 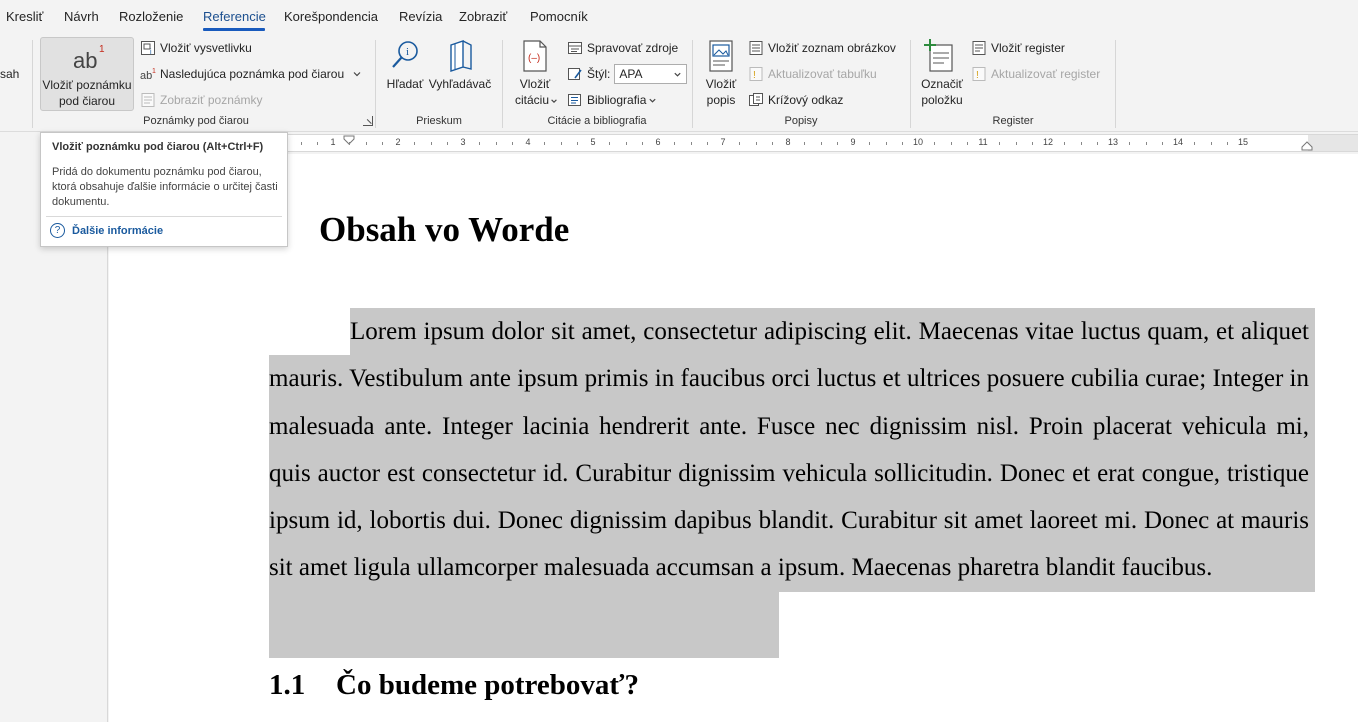 I want to click on footnotes-dialog-launcher, so click(x=368, y=121).